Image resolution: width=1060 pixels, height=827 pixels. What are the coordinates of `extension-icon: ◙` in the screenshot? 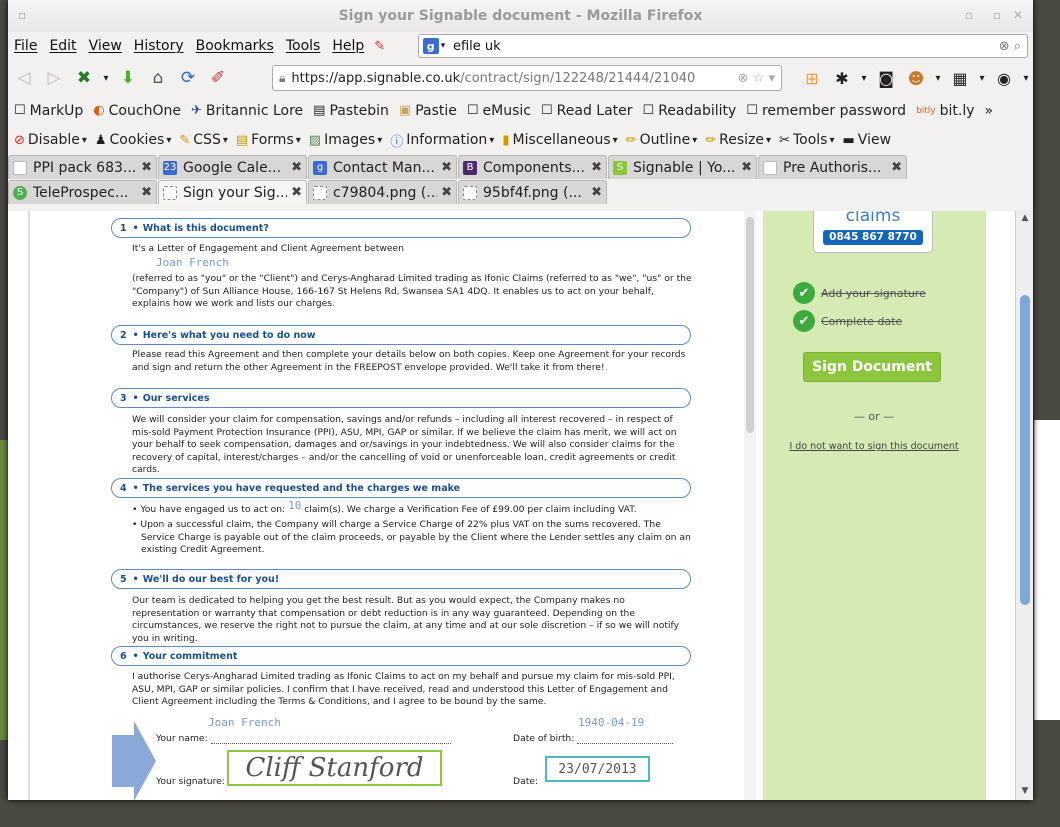 It's located at (886, 78).